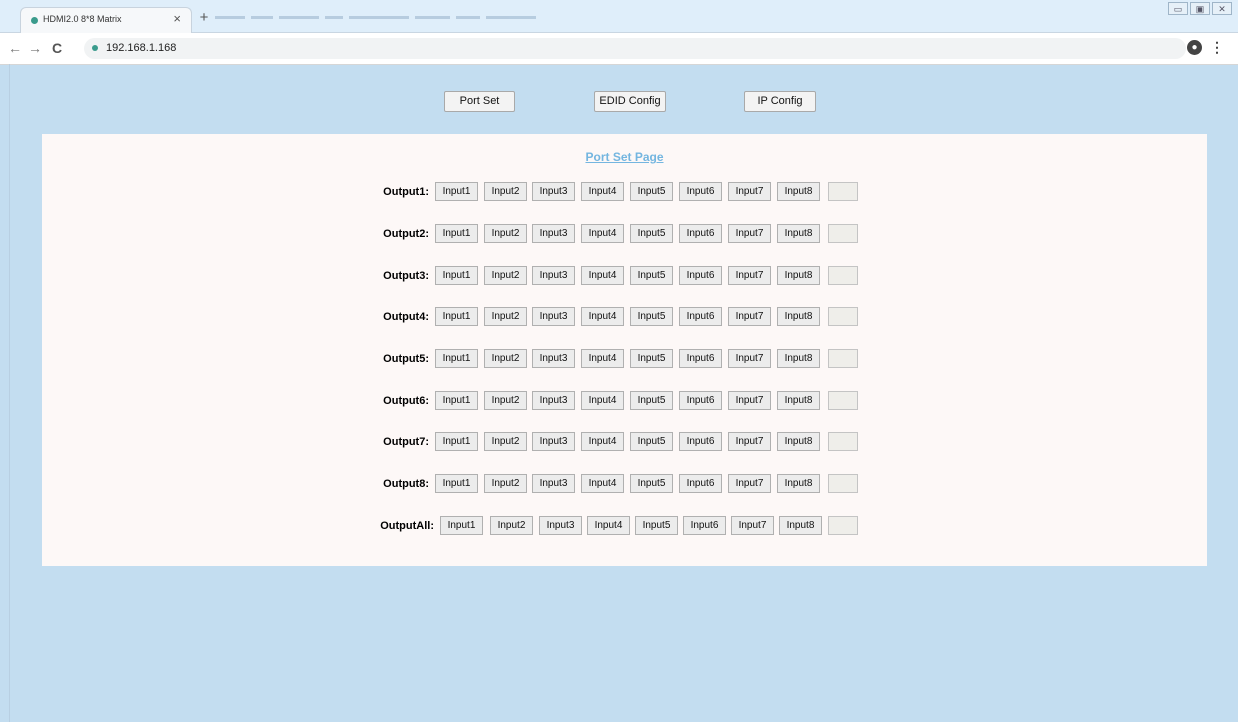 Image resolution: width=1238 pixels, height=722 pixels. I want to click on port-set-button: Port Set, so click(479, 101).